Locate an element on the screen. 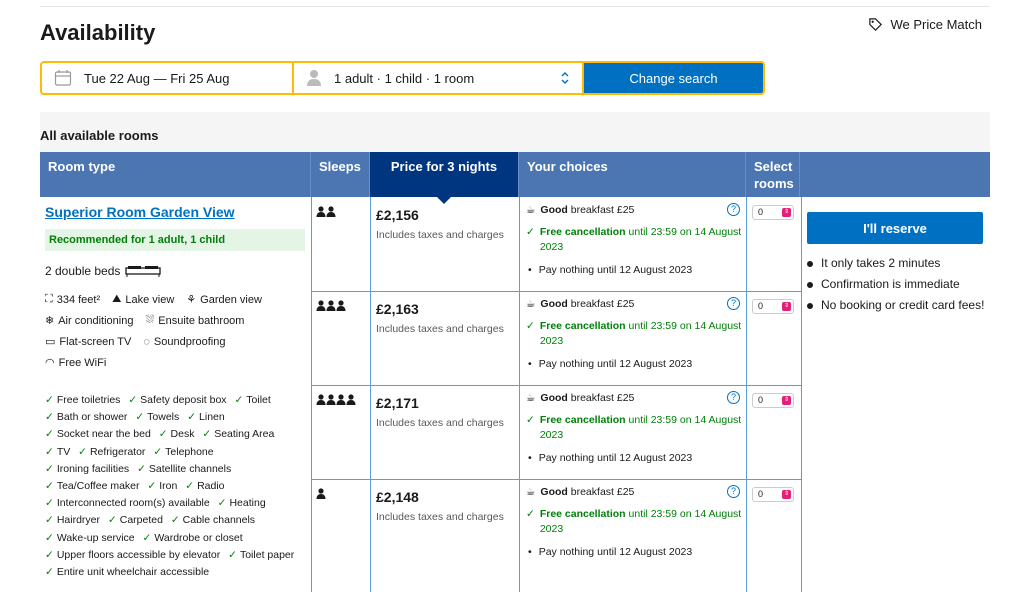 Image resolution: width=1024 pixels, height=592 pixels. amenity-item: Cable channels is located at coordinates (213, 520).